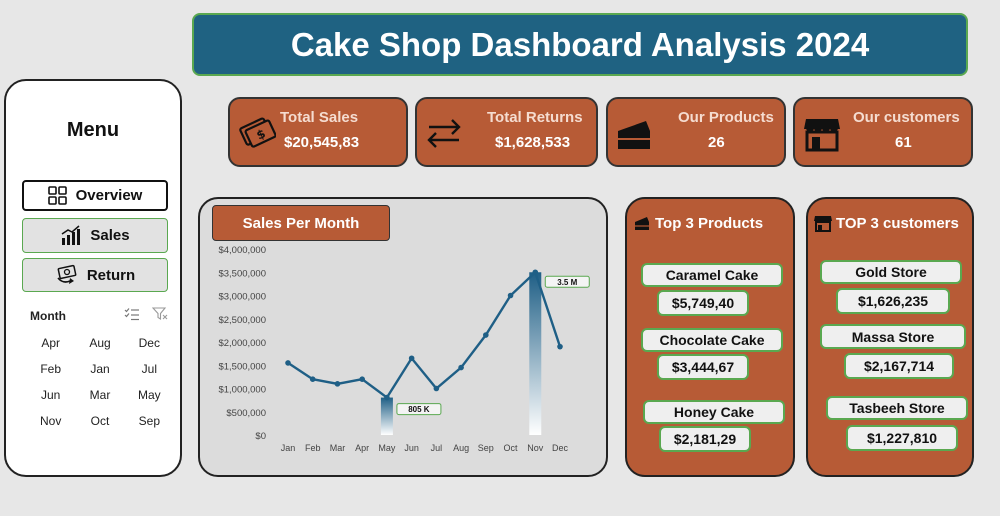  Describe the element at coordinates (486, 448) in the screenshot. I see `x-tick-label: Sep` at that location.